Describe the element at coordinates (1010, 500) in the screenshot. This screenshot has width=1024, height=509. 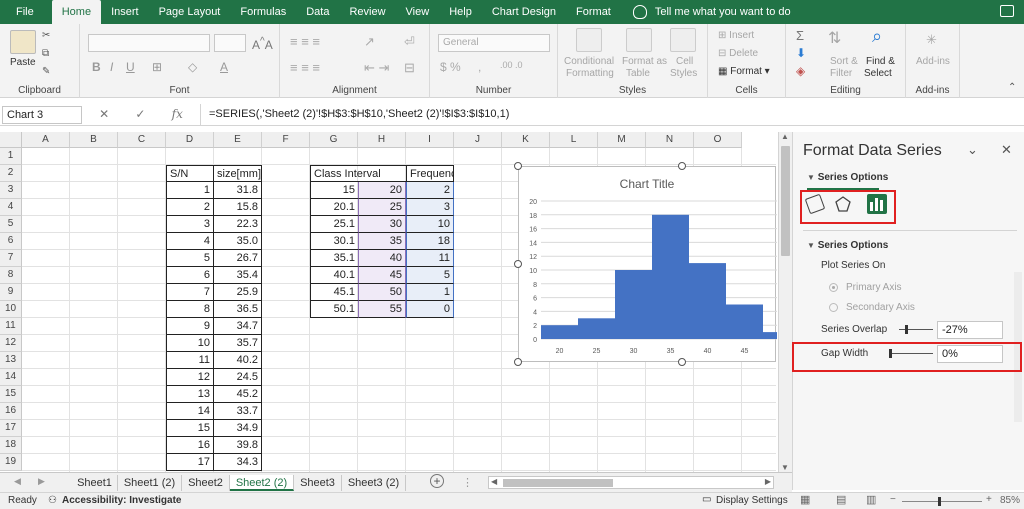
I see `zoom-level: 85%` at that location.